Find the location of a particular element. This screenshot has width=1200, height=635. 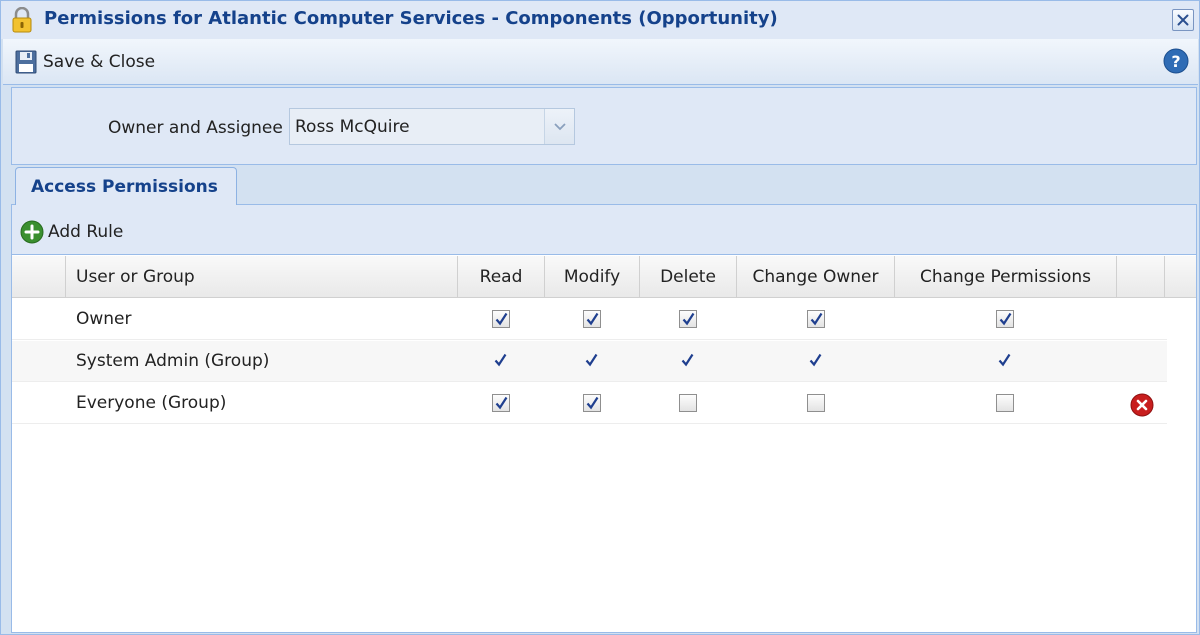

delete-icon is located at coordinates (1142, 405).